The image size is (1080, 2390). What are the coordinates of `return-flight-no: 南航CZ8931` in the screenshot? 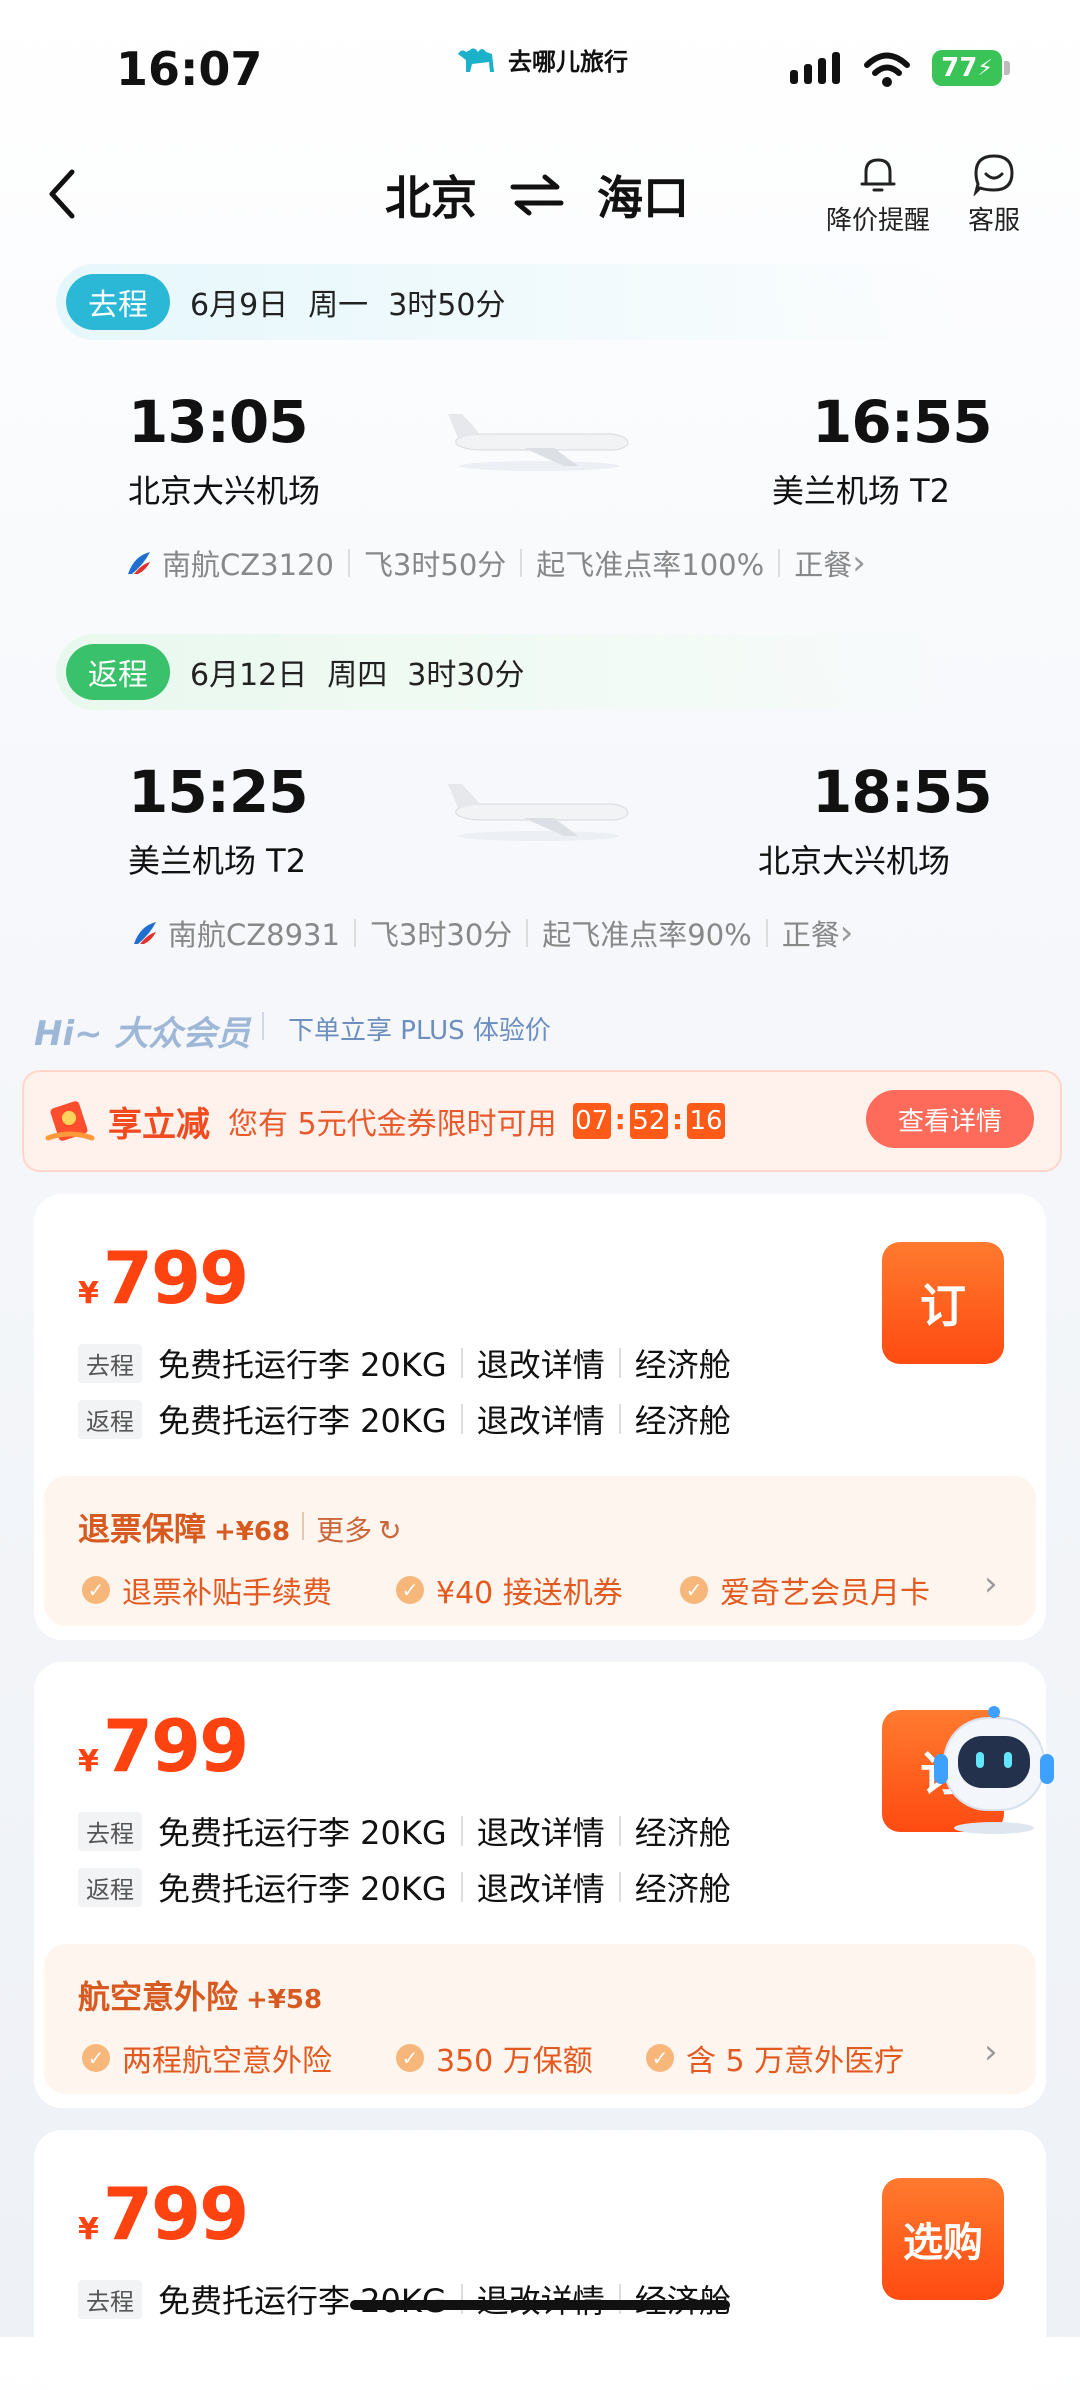 It's located at (254, 935).